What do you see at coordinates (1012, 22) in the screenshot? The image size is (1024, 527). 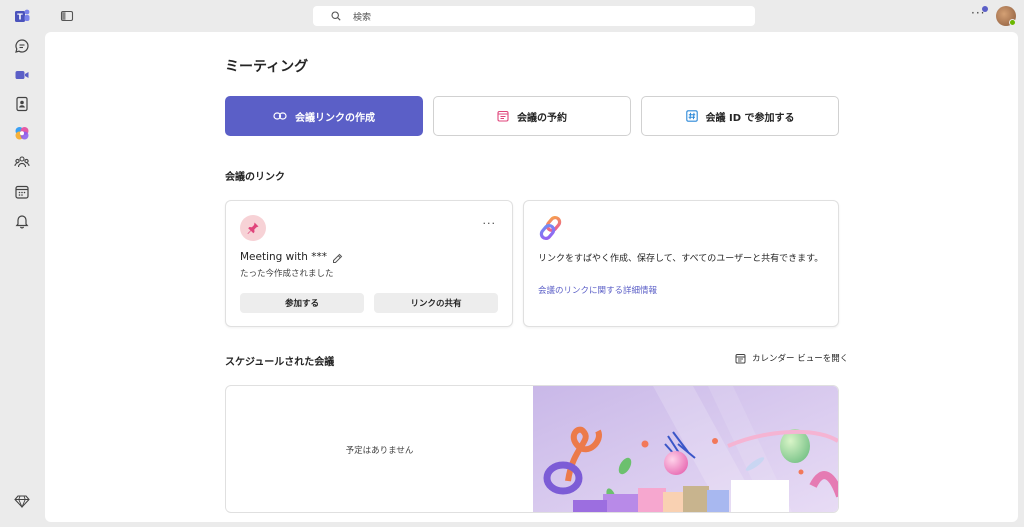 I see `presence-status-badge` at bounding box center [1012, 22].